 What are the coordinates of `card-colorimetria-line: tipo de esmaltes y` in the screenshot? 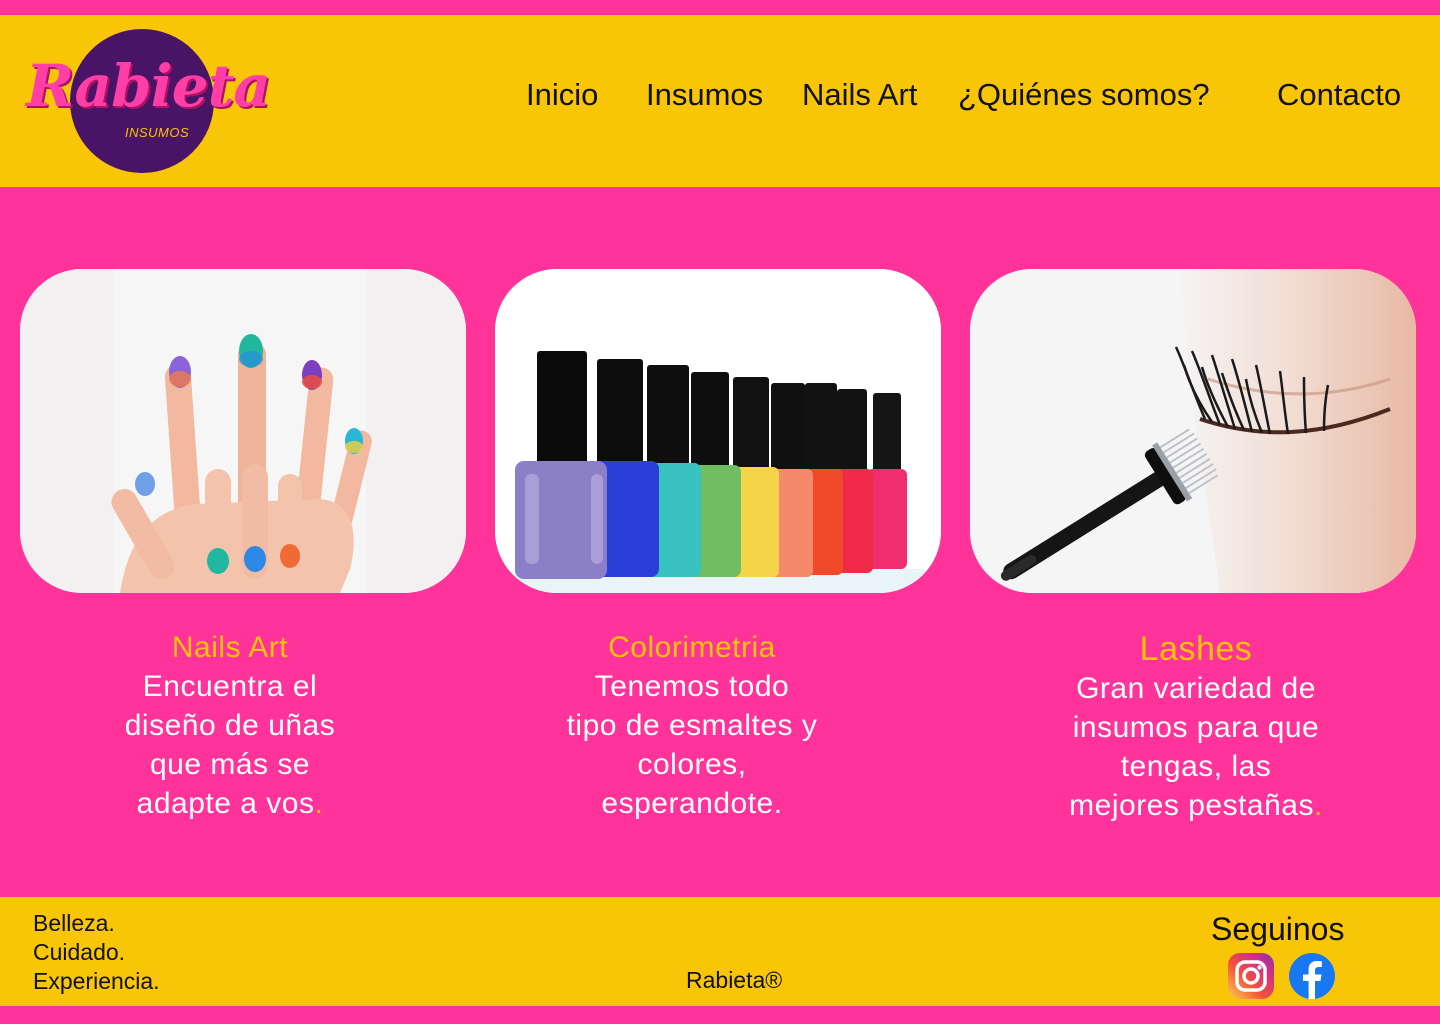 It's located at (692, 725).